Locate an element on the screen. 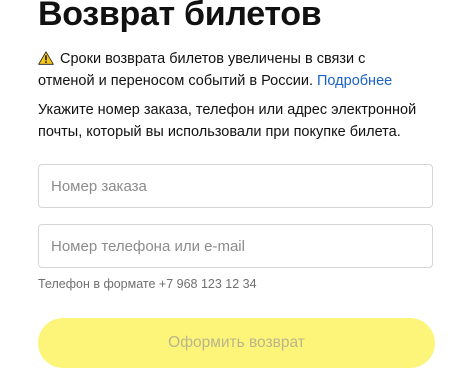 The image size is (474, 369). phone-or-email-input is located at coordinates (235, 246).